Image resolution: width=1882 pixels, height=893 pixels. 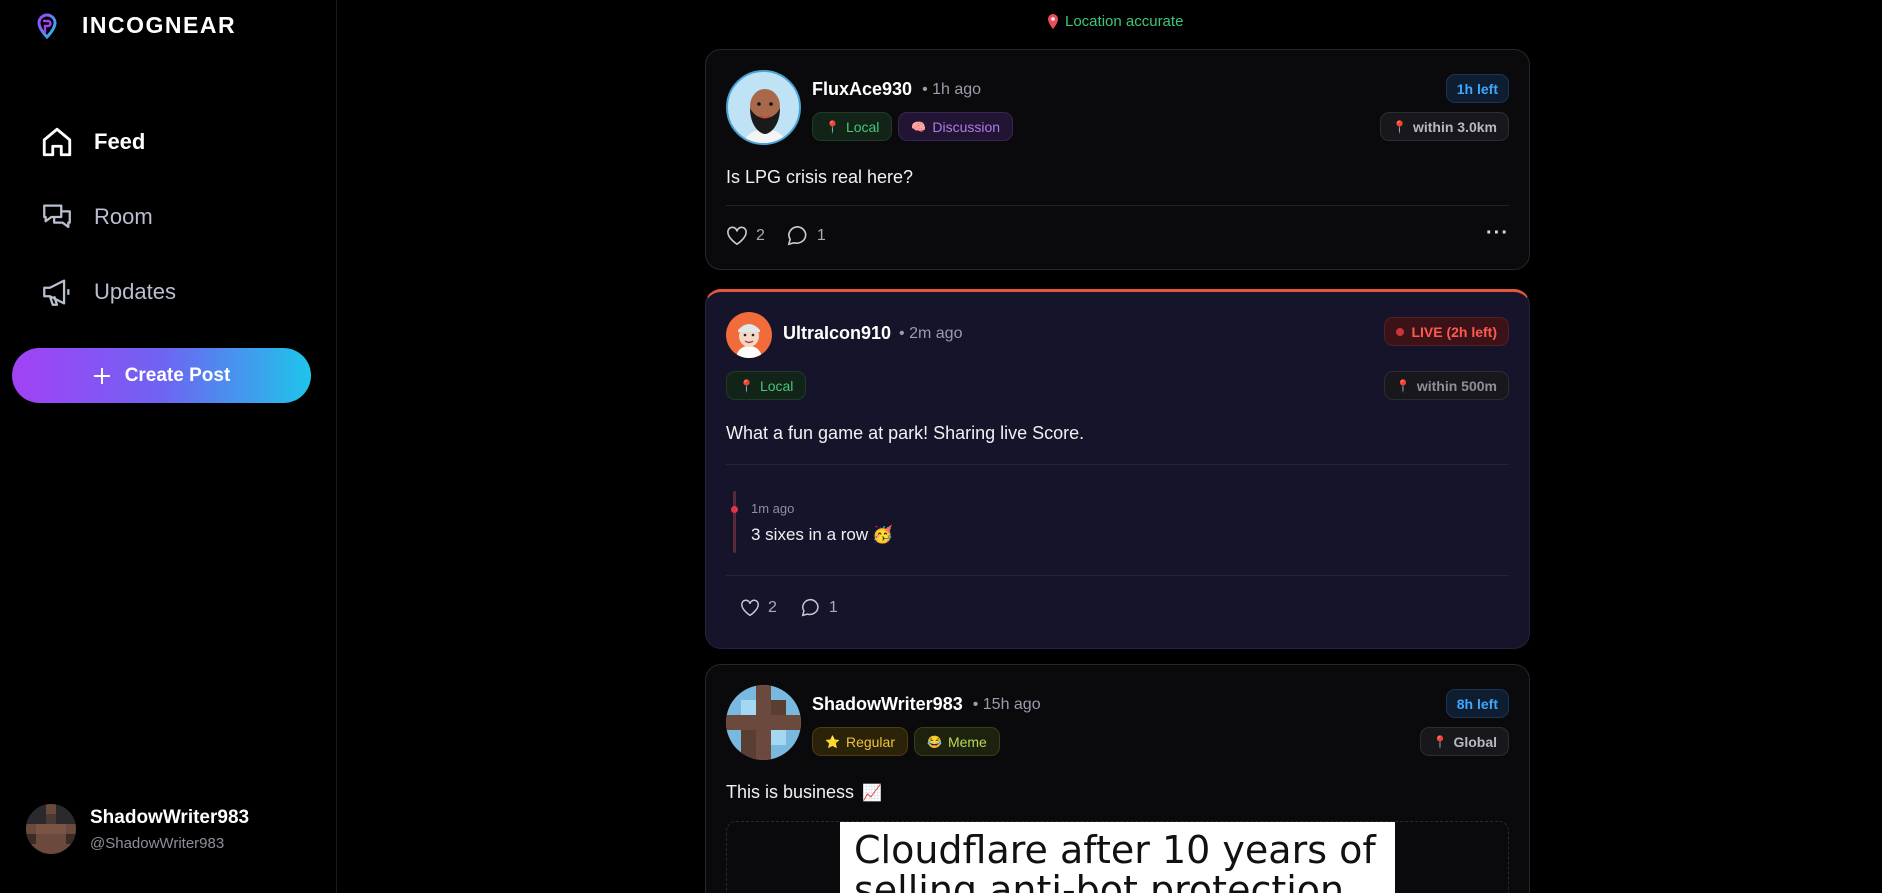 What do you see at coordinates (1099, 880) in the screenshot?
I see `meme-caption-line: selling anti-bot protection` at bounding box center [1099, 880].